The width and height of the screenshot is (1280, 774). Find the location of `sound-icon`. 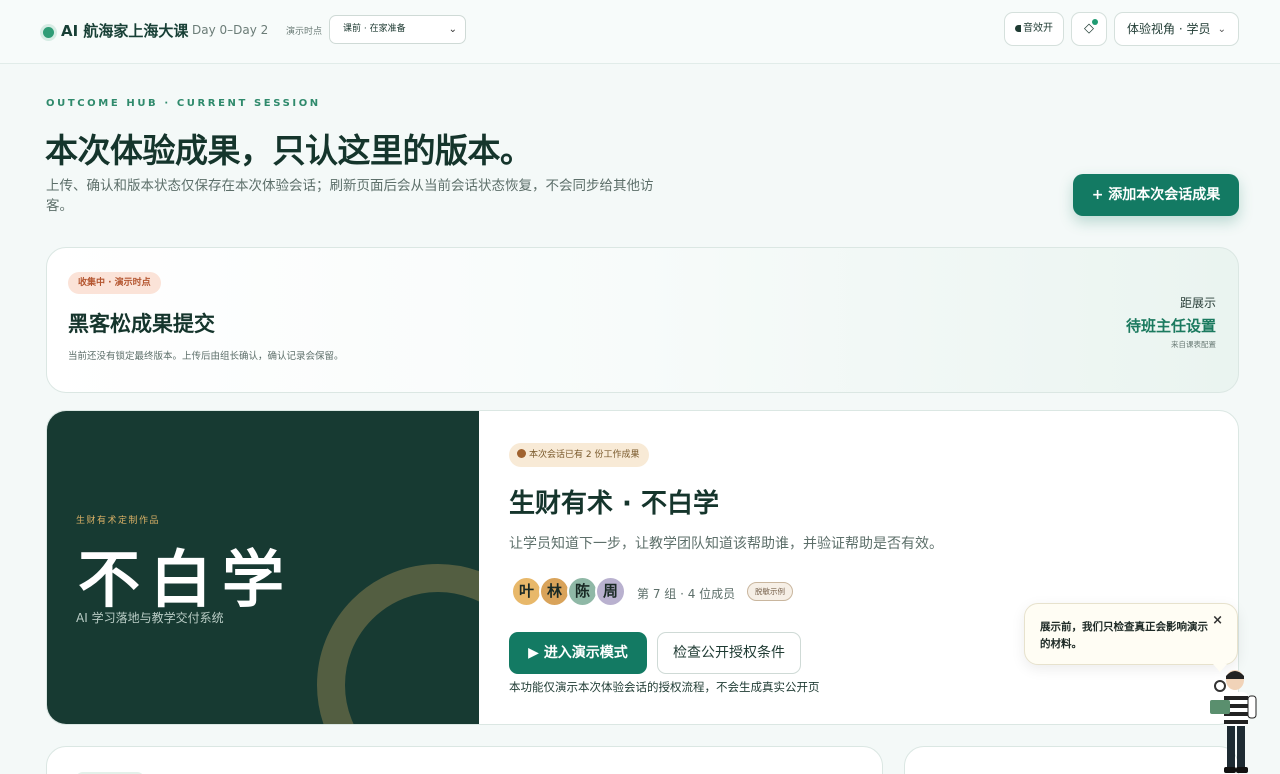

sound-icon is located at coordinates (1018, 28).